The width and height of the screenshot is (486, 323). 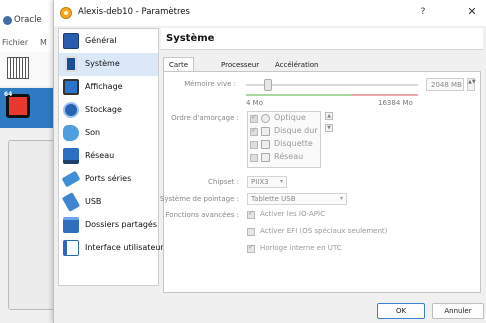 I want to click on usb-icon, so click(x=71, y=202).